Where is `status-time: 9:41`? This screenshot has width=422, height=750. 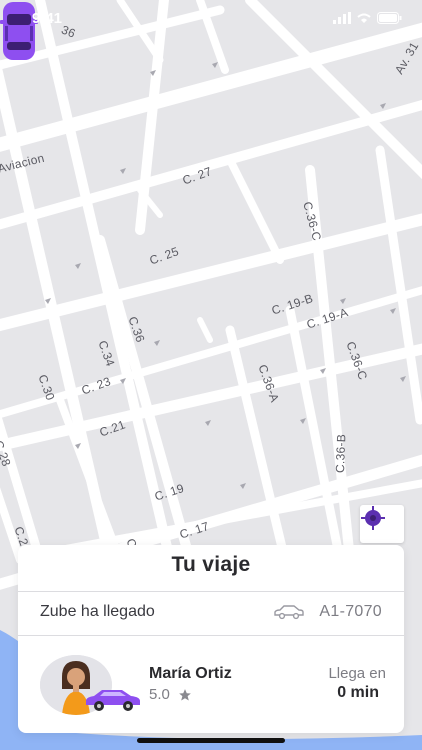
status-time: 9:41 is located at coordinates (47, 18).